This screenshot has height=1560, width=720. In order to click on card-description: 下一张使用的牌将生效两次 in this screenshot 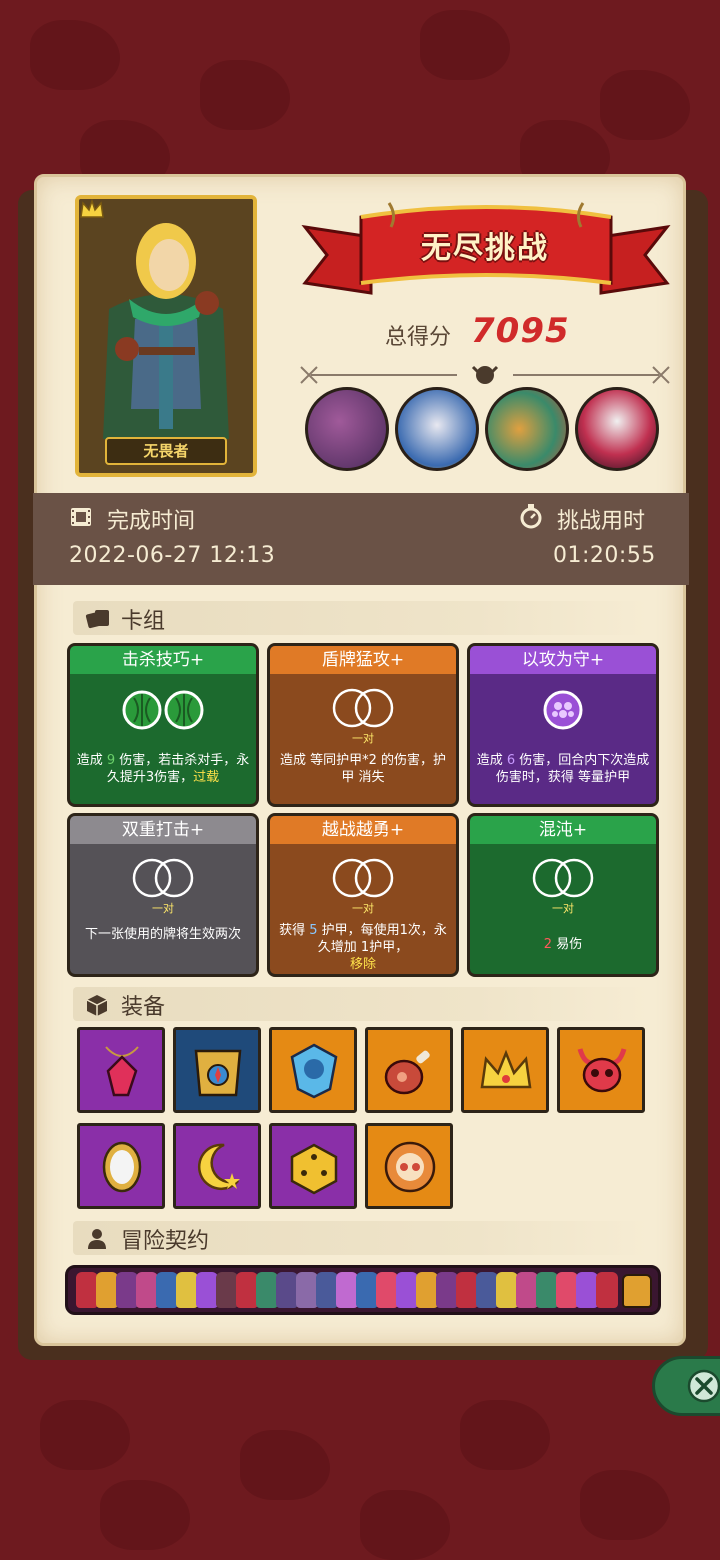, I will do `click(162, 934)`.